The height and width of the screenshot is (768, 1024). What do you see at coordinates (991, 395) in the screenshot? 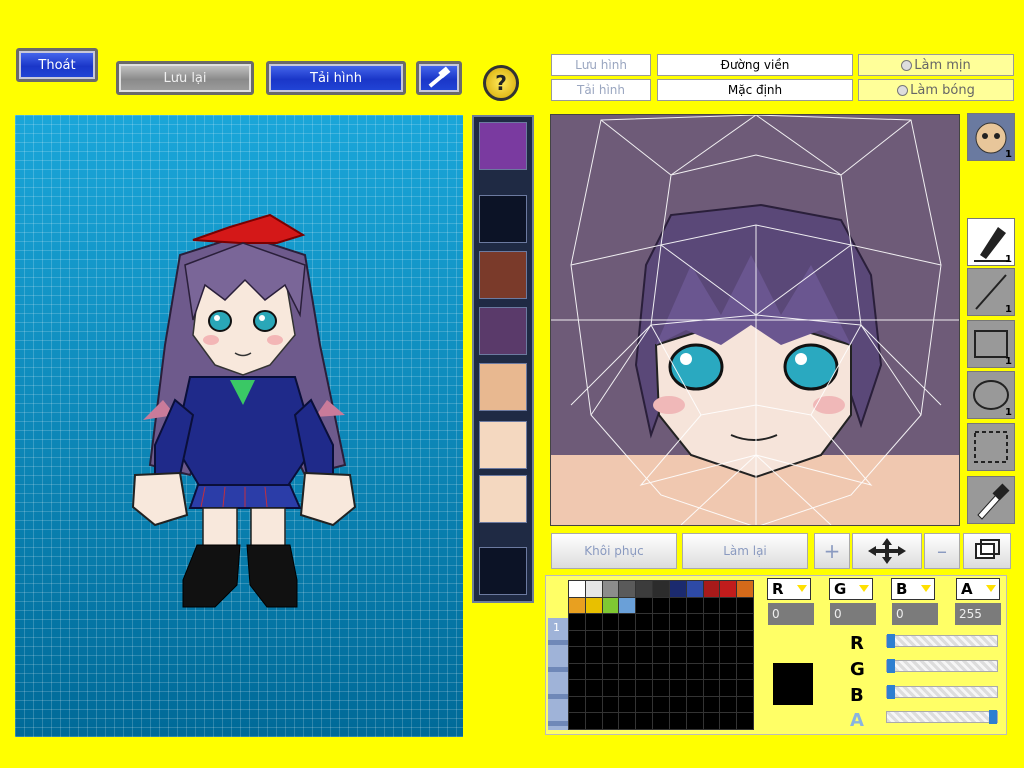
I see `ellipse-tool: 1` at bounding box center [991, 395].